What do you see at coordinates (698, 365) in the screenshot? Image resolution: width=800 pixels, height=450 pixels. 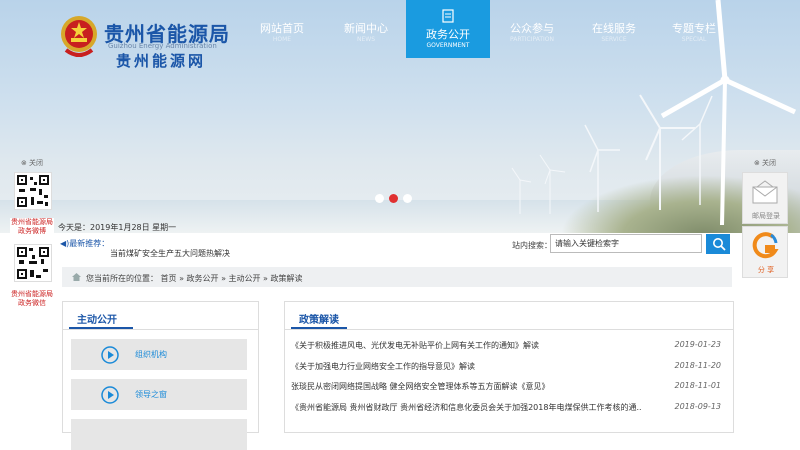 I see `article-date: 2018-11-20` at bounding box center [698, 365].